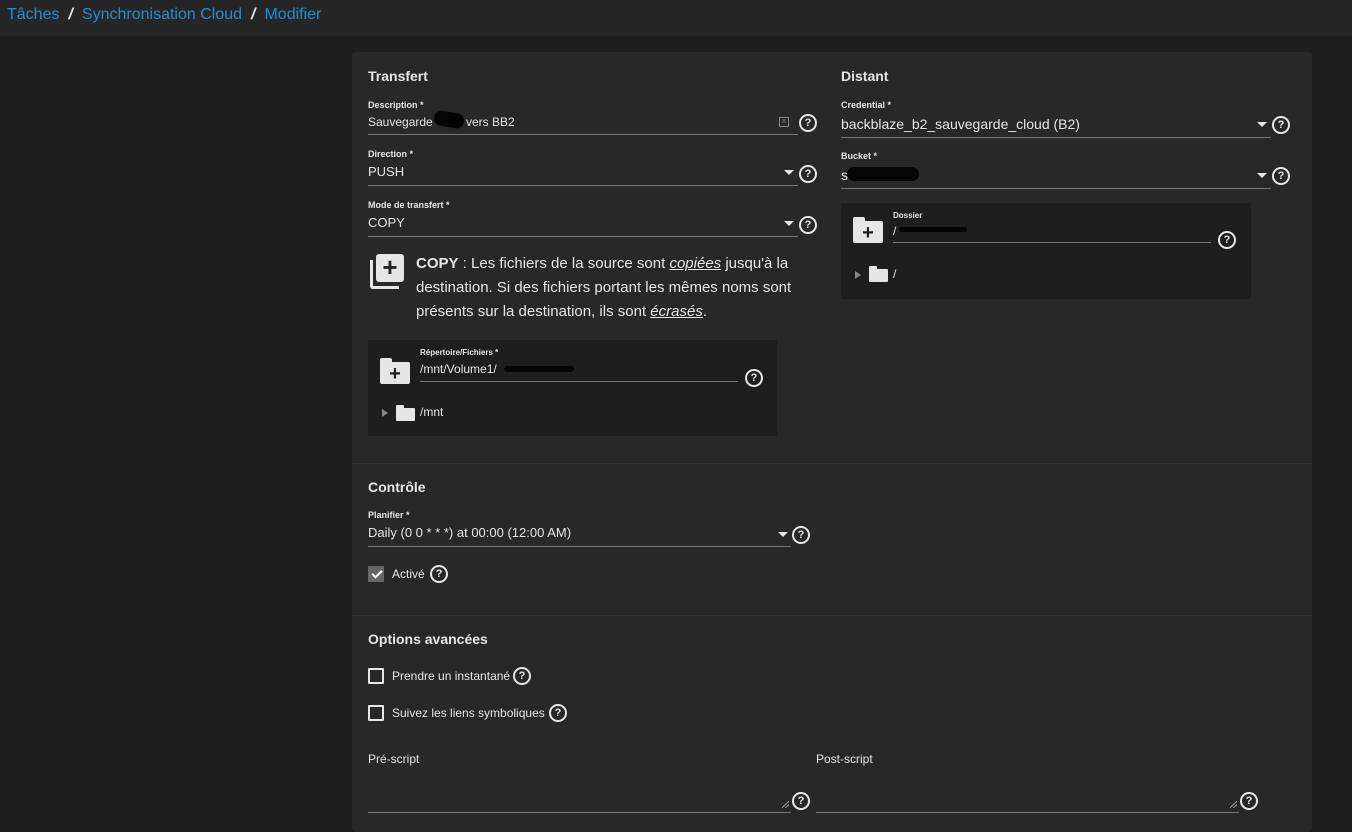 The width and height of the screenshot is (1352, 832). Describe the element at coordinates (579, 535) in the screenshot. I see `schedule-select: Daily (0 0 * * *) at 00:00 (12:00 AM)` at that location.